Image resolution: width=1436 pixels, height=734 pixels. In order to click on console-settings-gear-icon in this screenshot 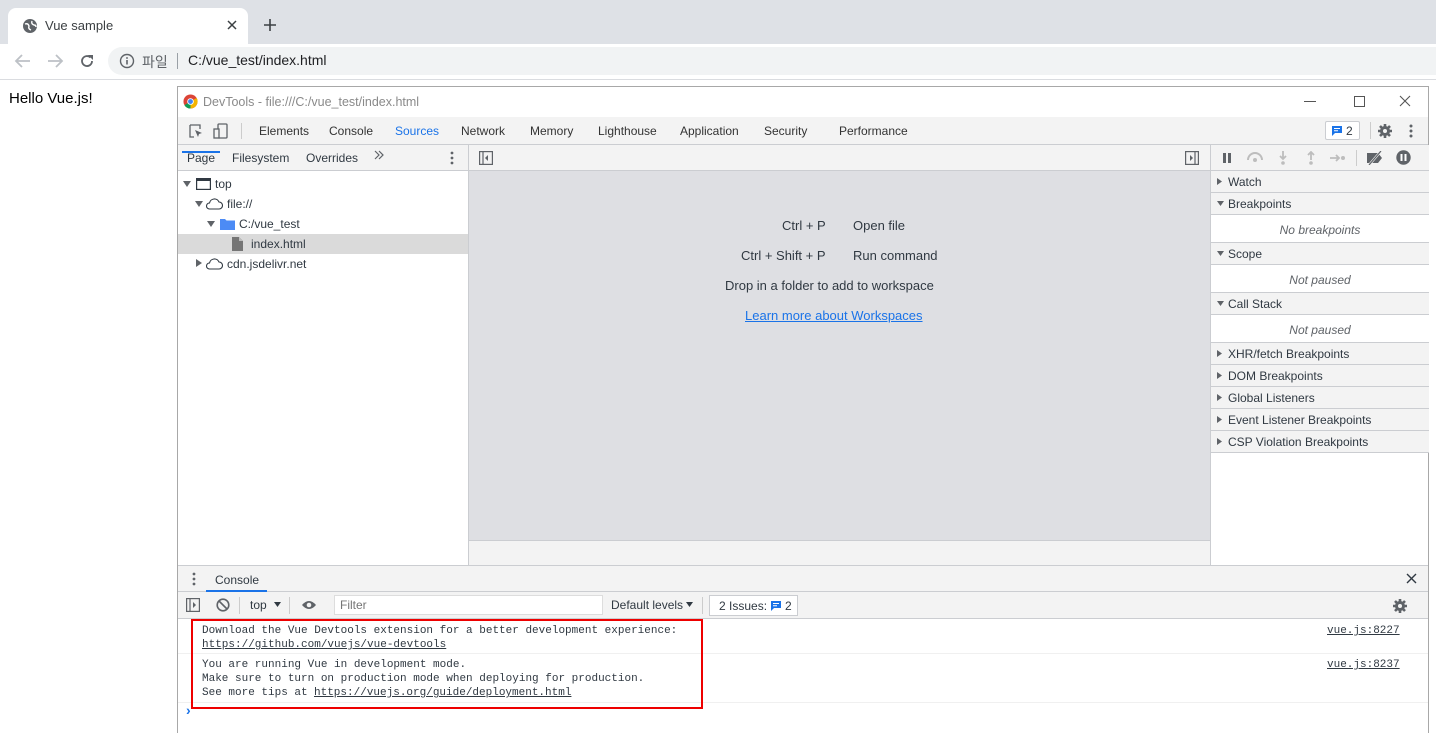, I will do `click(1400, 606)`.